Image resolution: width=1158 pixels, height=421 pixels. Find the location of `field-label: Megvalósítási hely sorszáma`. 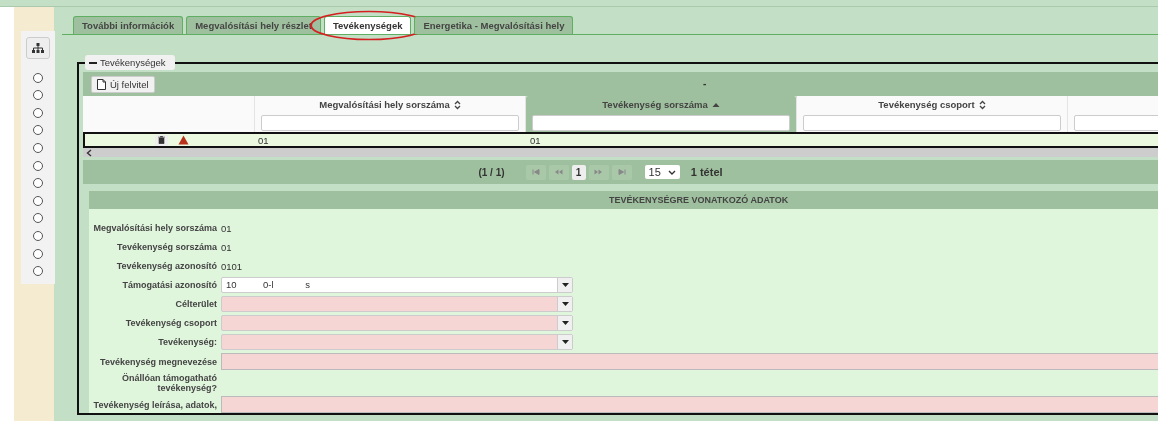

field-label: Megvalósítási hely sorszáma is located at coordinates (155, 228).